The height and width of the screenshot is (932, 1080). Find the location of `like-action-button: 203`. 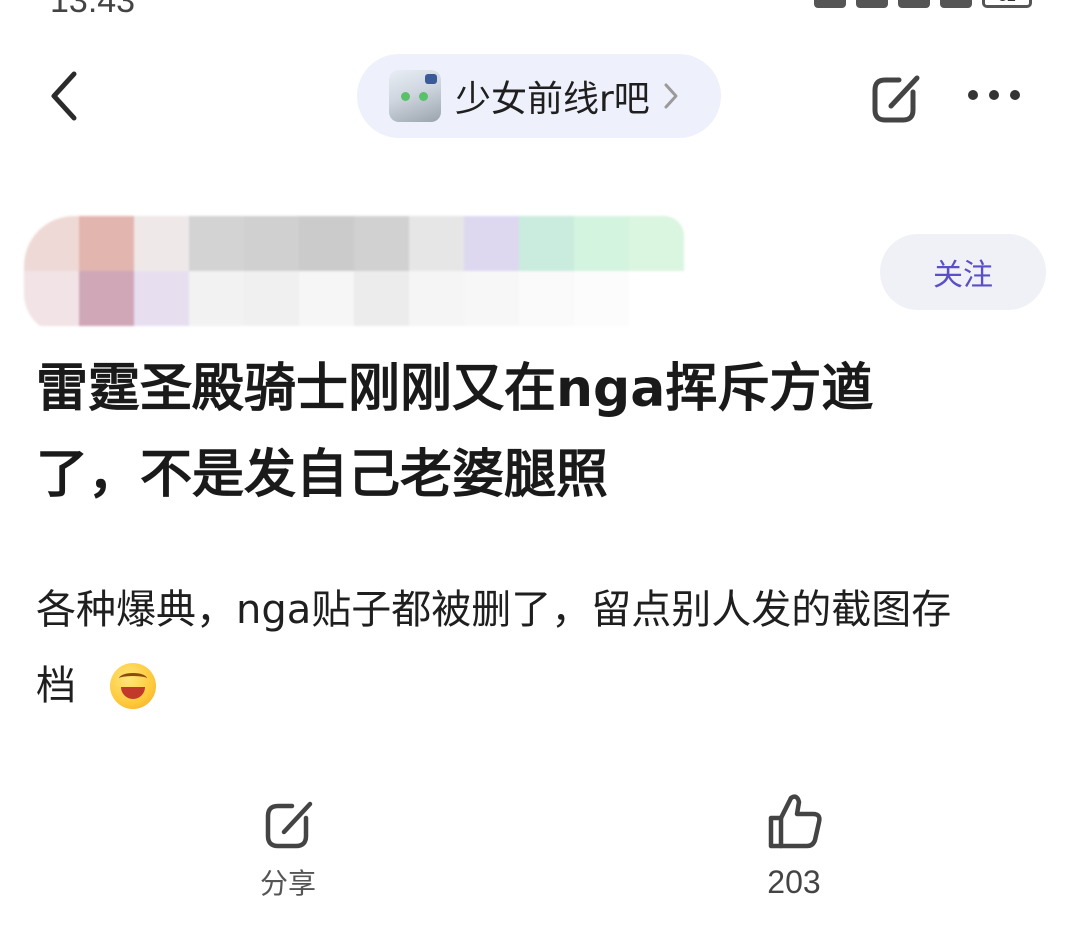

like-action-button: 203 is located at coordinates (794, 845).